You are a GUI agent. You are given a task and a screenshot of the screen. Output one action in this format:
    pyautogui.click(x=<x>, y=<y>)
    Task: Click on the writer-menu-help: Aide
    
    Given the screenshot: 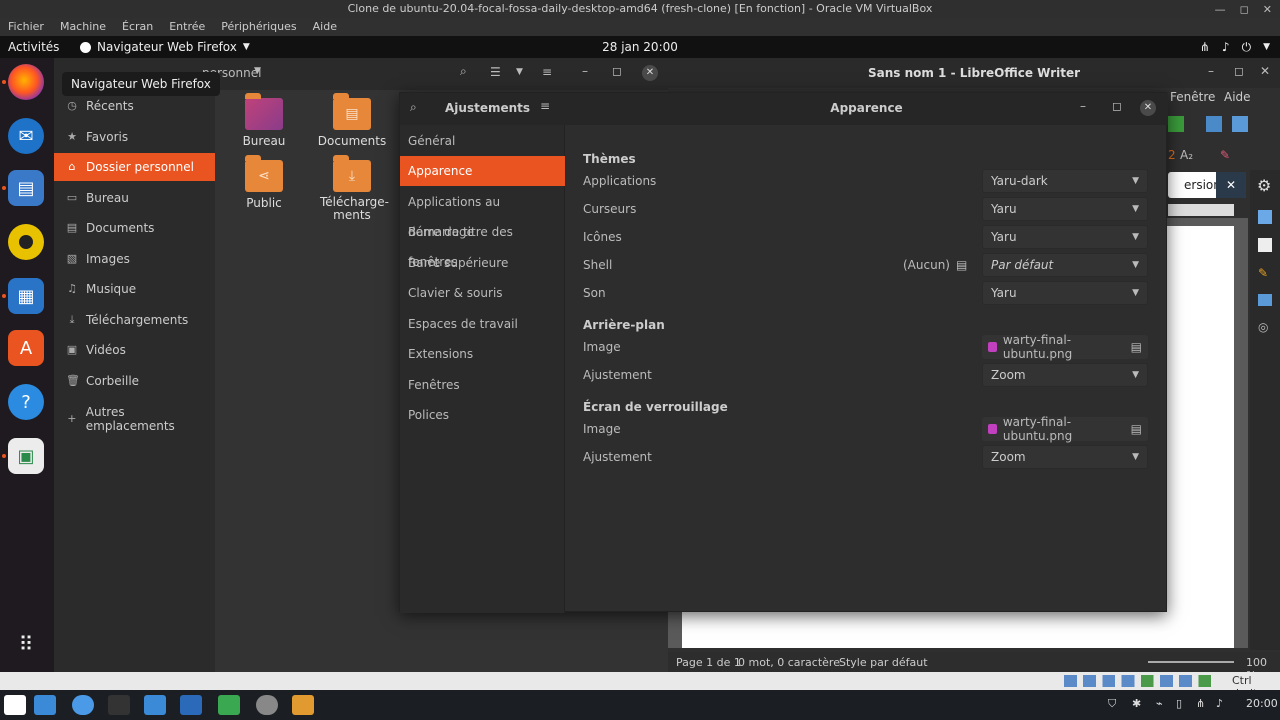 What is the action you would take?
    pyautogui.click(x=1237, y=97)
    